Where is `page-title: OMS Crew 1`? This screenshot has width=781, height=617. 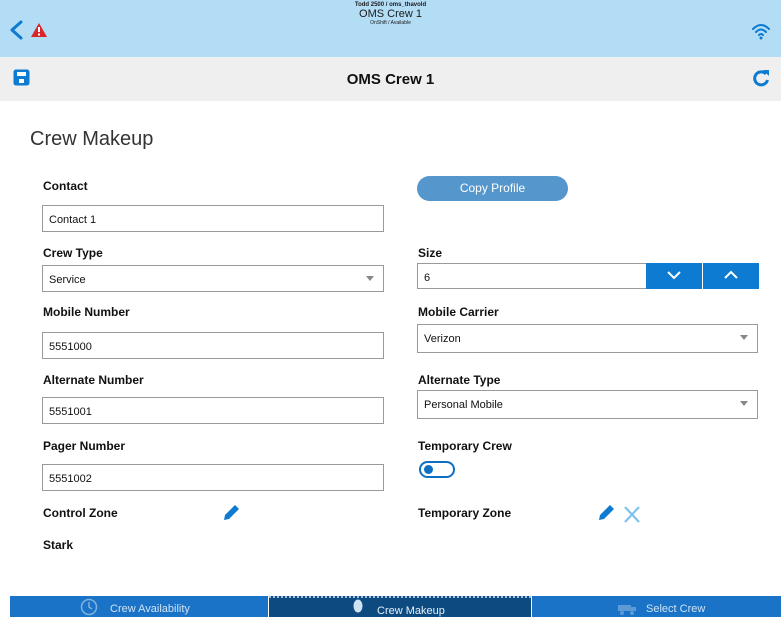 page-title: OMS Crew 1 is located at coordinates (390, 79).